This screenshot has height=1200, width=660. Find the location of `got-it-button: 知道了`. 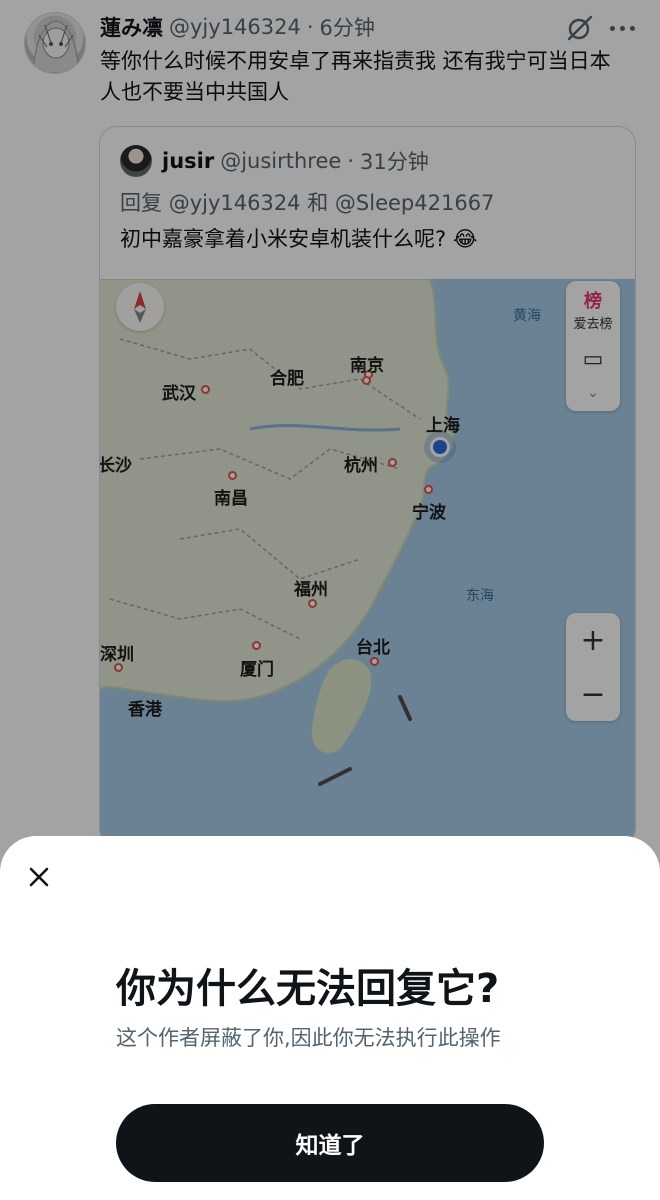

got-it-button: 知道了 is located at coordinates (330, 1143).